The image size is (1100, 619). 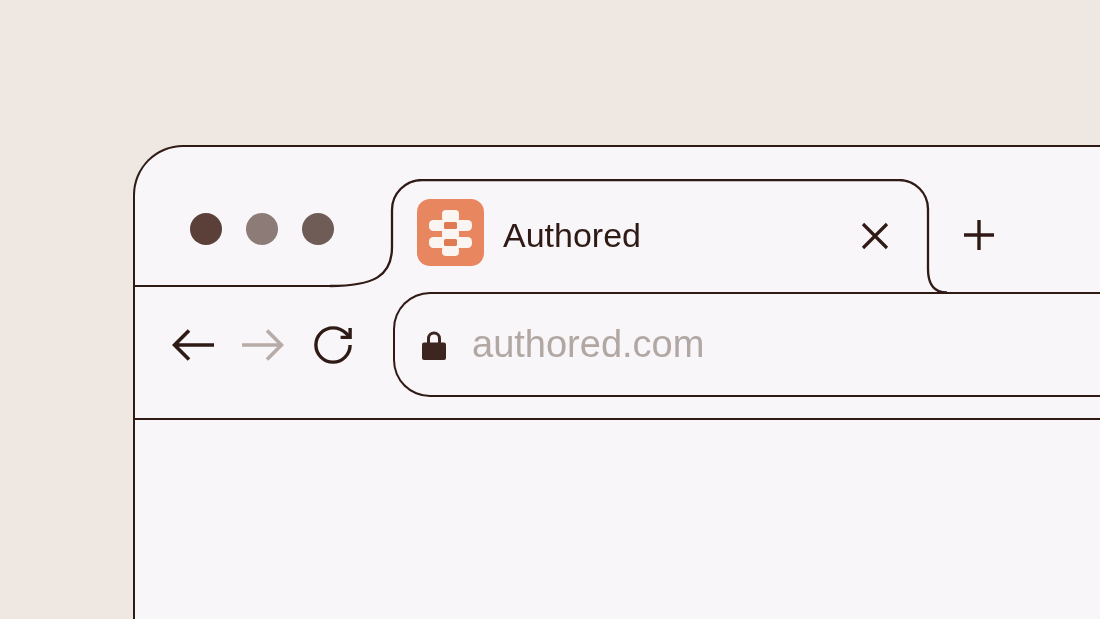 What do you see at coordinates (450, 232) in the screenshot?
I see `logo-icon` at bounding box center [450, 232].